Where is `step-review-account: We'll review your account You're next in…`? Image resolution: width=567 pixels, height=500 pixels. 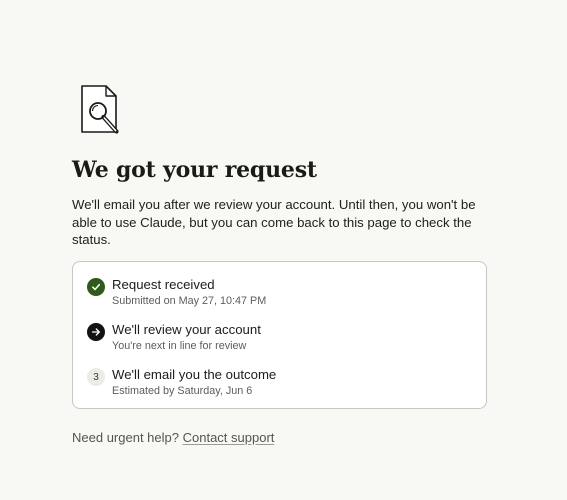
step-review-account: We'll review your account You're next in… is located at coordinates (277, 338).